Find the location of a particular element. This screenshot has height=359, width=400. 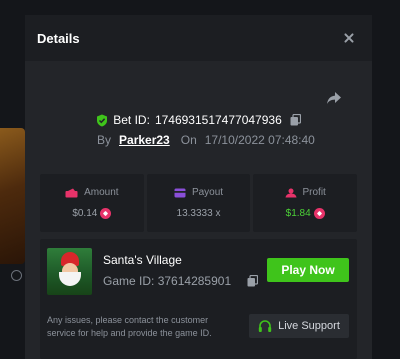

modal-title: Details is located at coordinates (58, 38).